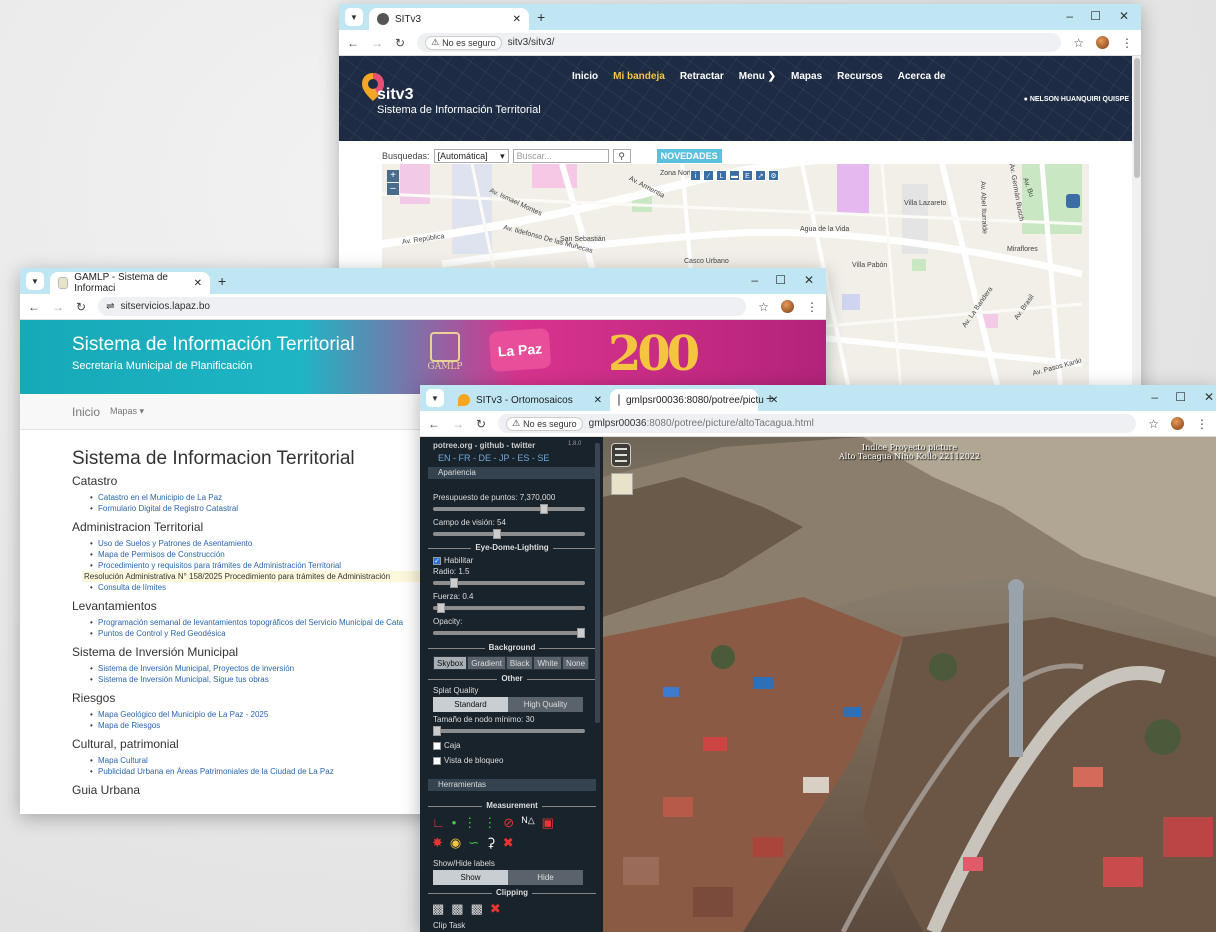 This screenshot has width=1216, height=932. I want to click on nav-mapas: Mapas ▾, so click(127, 411).